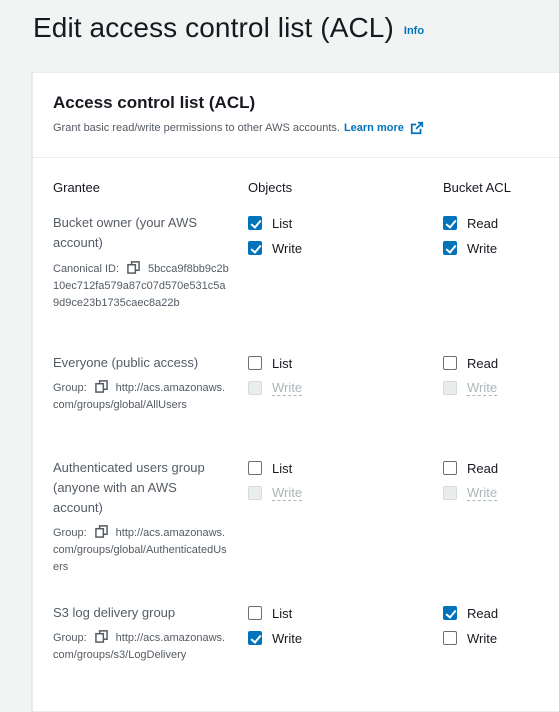  What do you see at coordinates (374, 128) in the screenshot?
I see `learn-more-link: Learn more` at bounding box center [374, 128].